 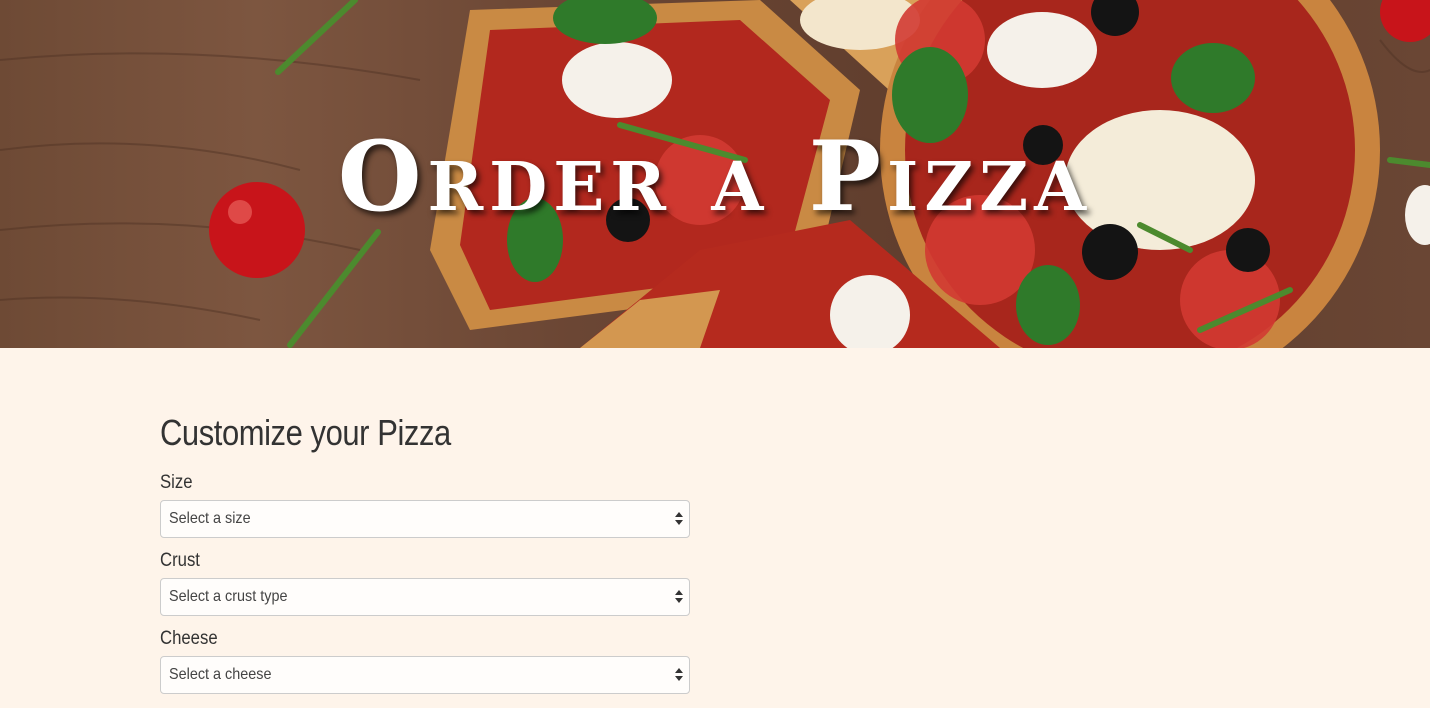 What do you see at coordinates (176, 482) in the screenshot?
I see `size-label: Size` at bounding box center [176, 482].